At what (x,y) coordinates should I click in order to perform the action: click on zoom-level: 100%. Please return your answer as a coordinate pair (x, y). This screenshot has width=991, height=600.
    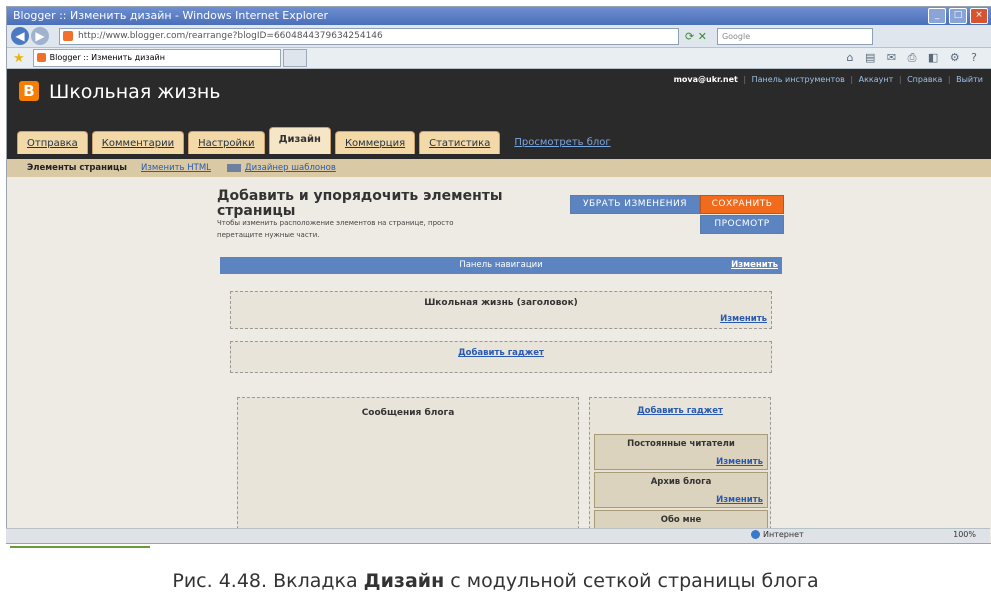
    Looking at the image, I should click on (964, 534).